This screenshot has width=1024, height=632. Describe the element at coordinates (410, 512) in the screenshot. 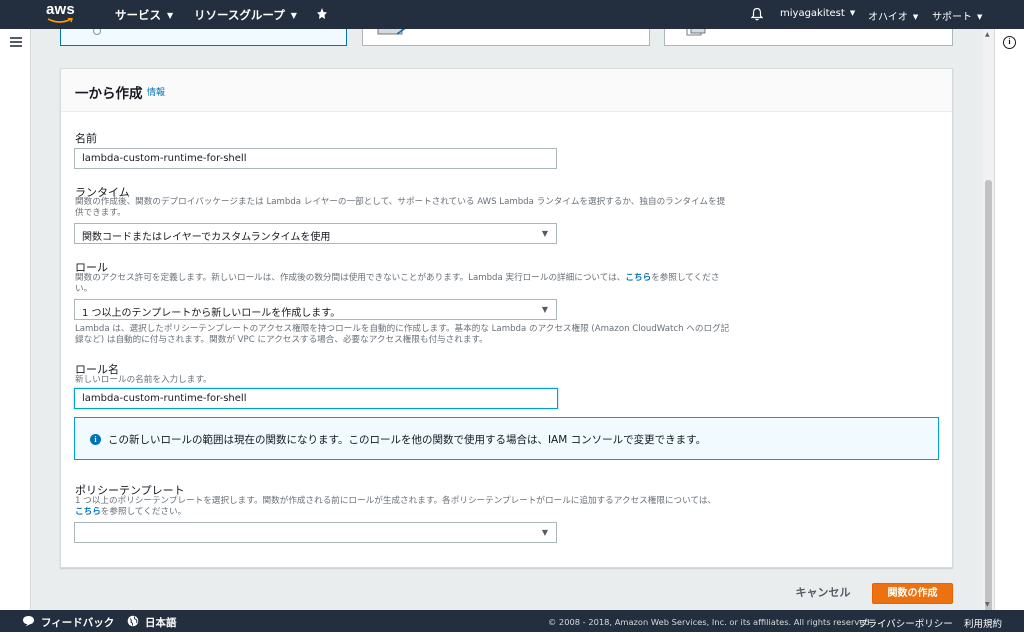

I see `policy-description-line2: こちらを参照してください。` at that location.